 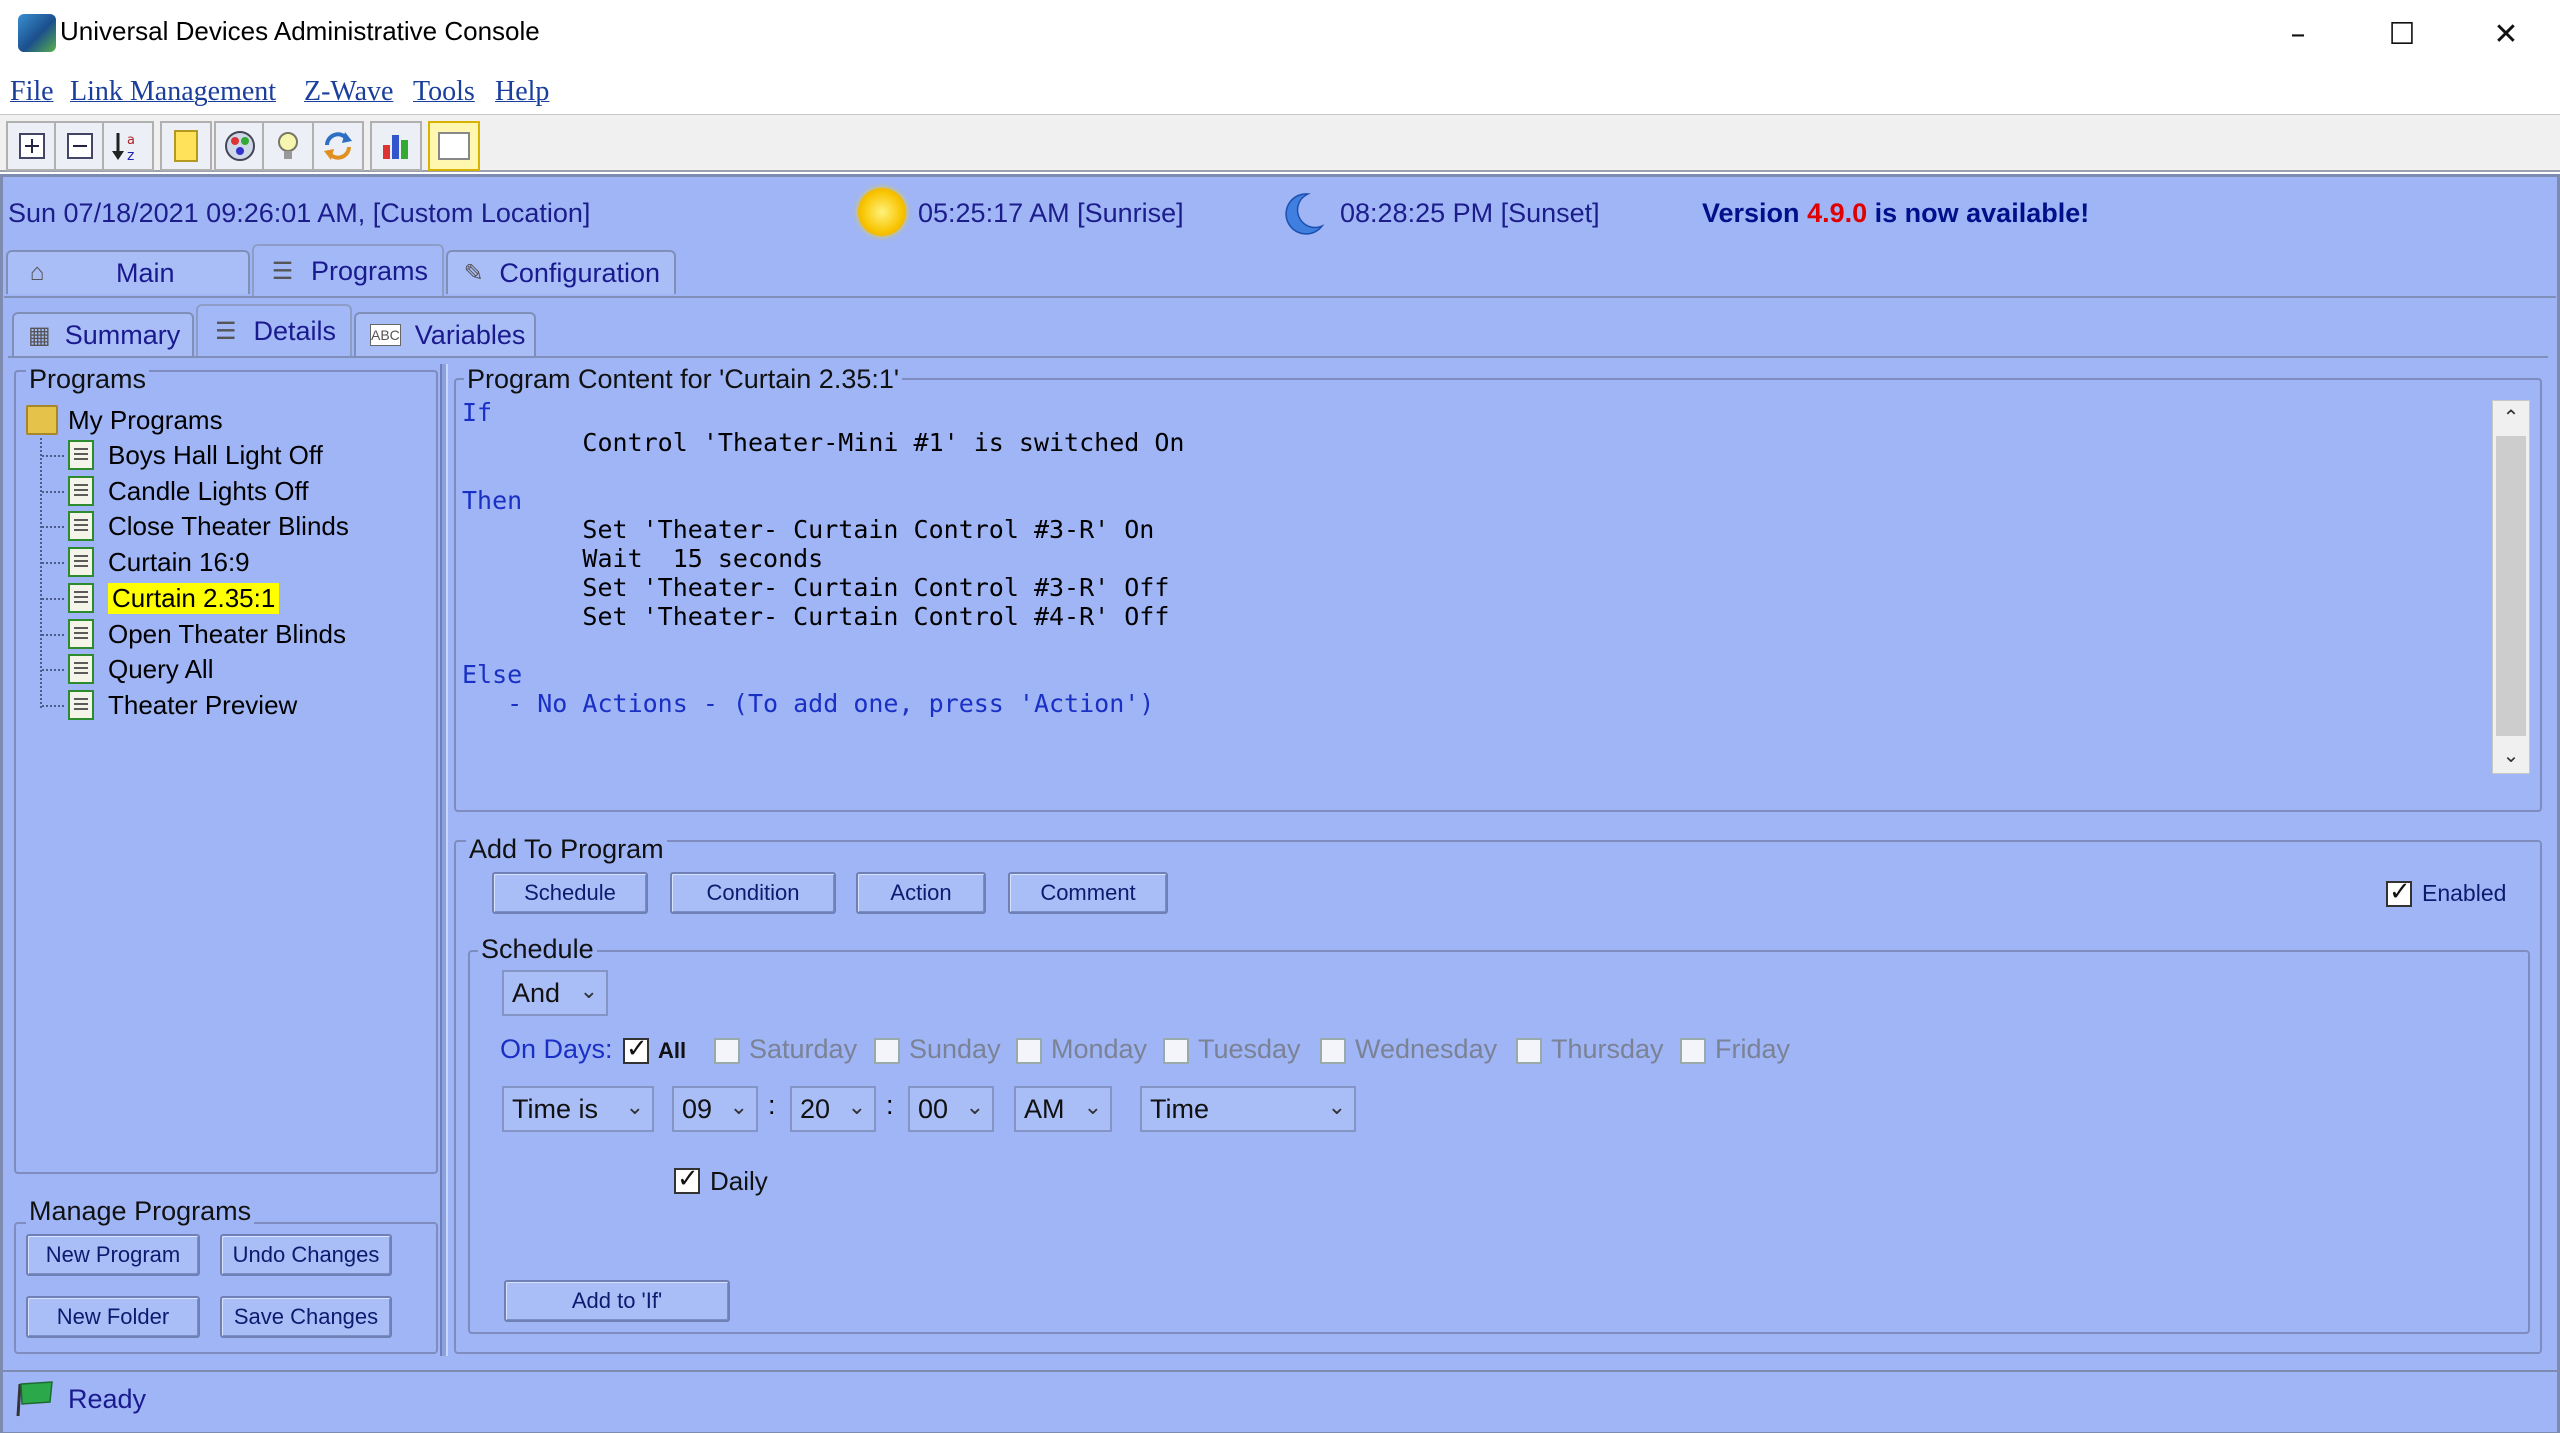 What do you see at coordinates (274, 330) in the screenshot?
I see `tab-details: ☰ Details` at bounding box center [274, 330].